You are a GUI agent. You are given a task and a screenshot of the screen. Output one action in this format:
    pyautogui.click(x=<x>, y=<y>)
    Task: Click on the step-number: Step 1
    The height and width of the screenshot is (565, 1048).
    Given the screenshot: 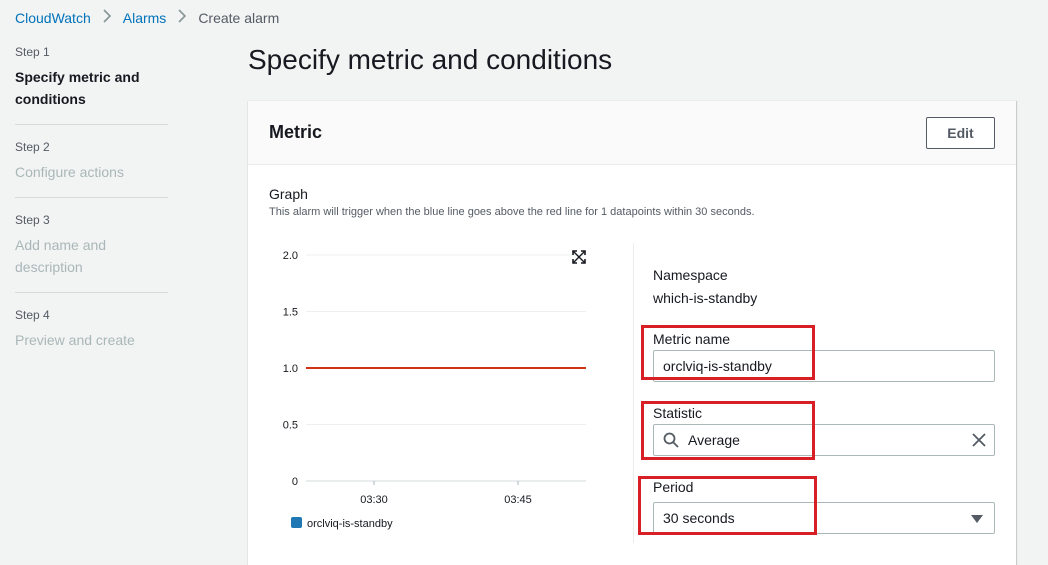 What is the action you would take?
    pyautogui.click(x=32, y=52)
    